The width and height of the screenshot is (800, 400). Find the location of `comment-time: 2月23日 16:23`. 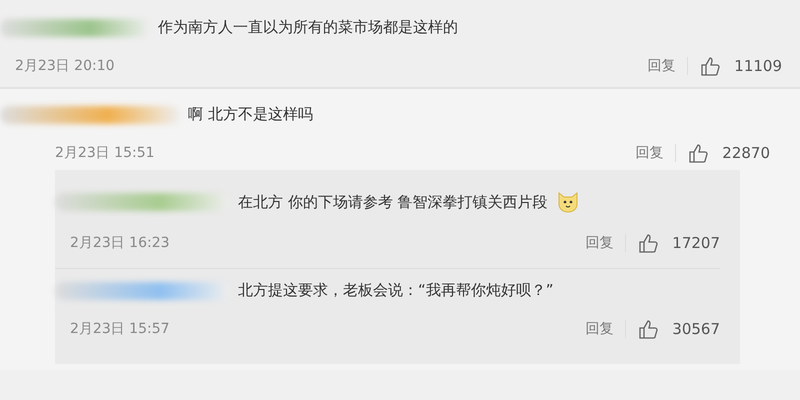

comment-time: 2月23日 16:23 is located at coordinates (120, 243).